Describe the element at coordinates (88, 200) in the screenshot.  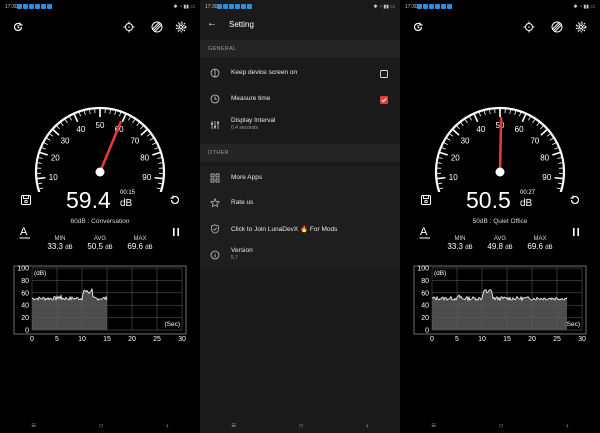
I see `db-reading: 59.4` at that location.